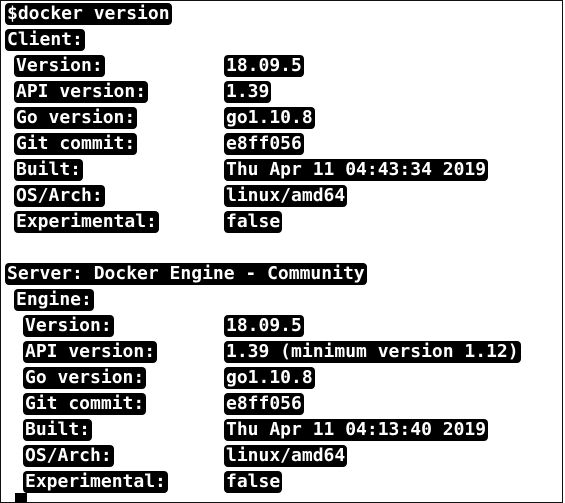  What do you see at coordinates (54, 300) in the screenshot?
I see `engine-heading: Engine:` at bounding box center [54, 300].